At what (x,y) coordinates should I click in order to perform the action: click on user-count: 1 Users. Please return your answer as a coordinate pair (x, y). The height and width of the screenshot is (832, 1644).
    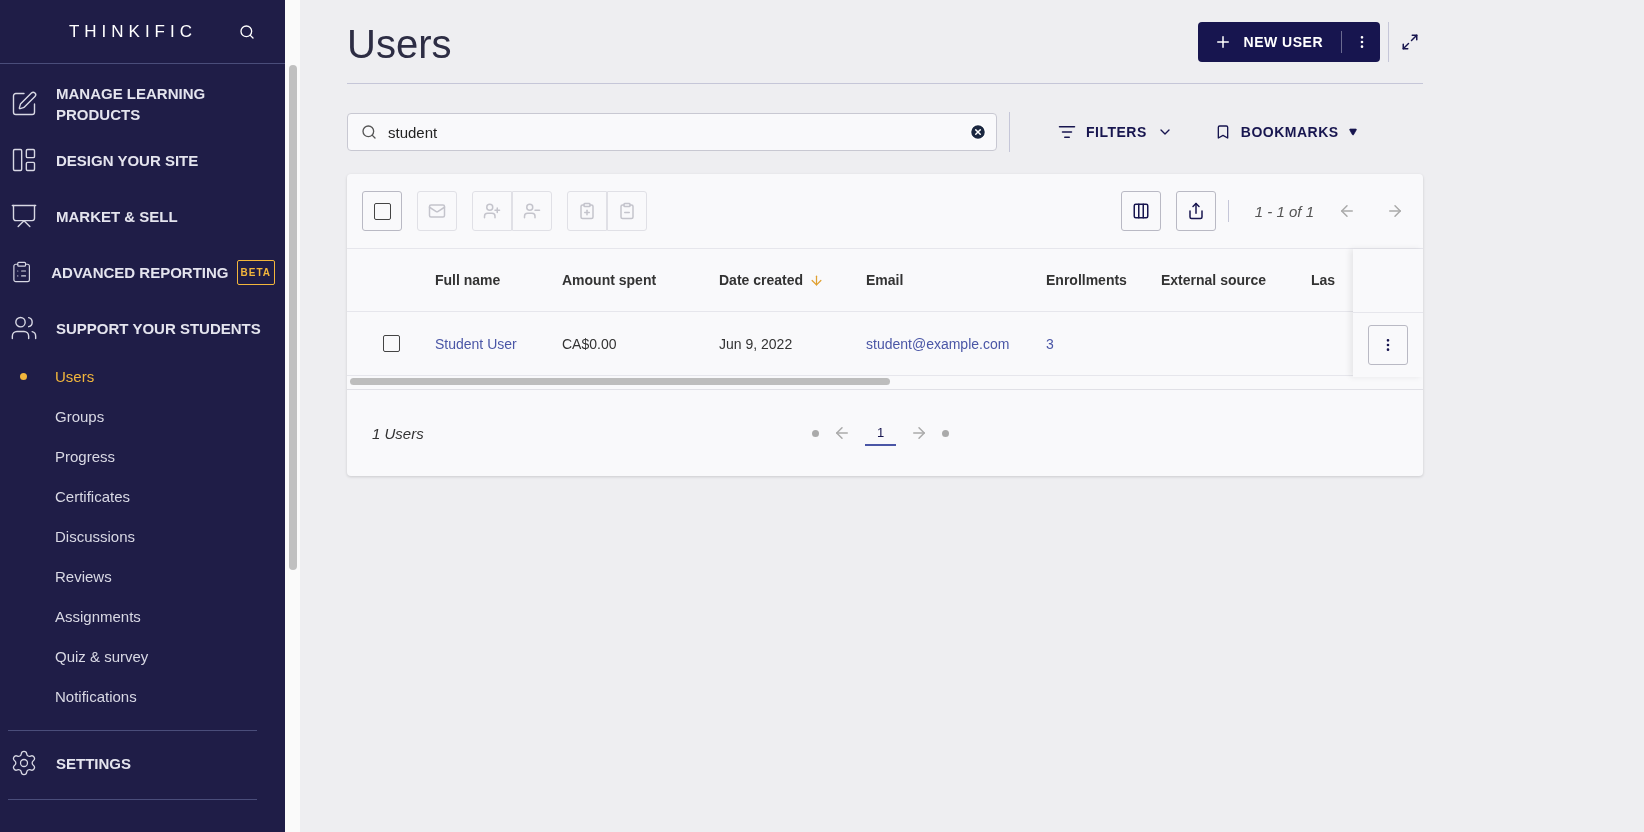
    Looking at the image, I should click on (398, 433).